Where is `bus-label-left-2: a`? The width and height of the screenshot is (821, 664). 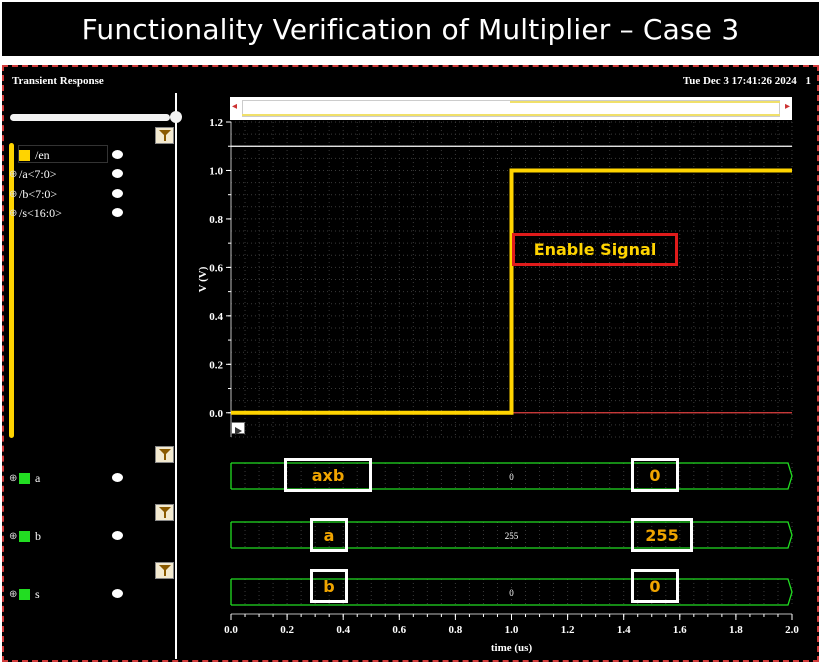 bus-label-left-2: a is located at coordinates (329, 535).